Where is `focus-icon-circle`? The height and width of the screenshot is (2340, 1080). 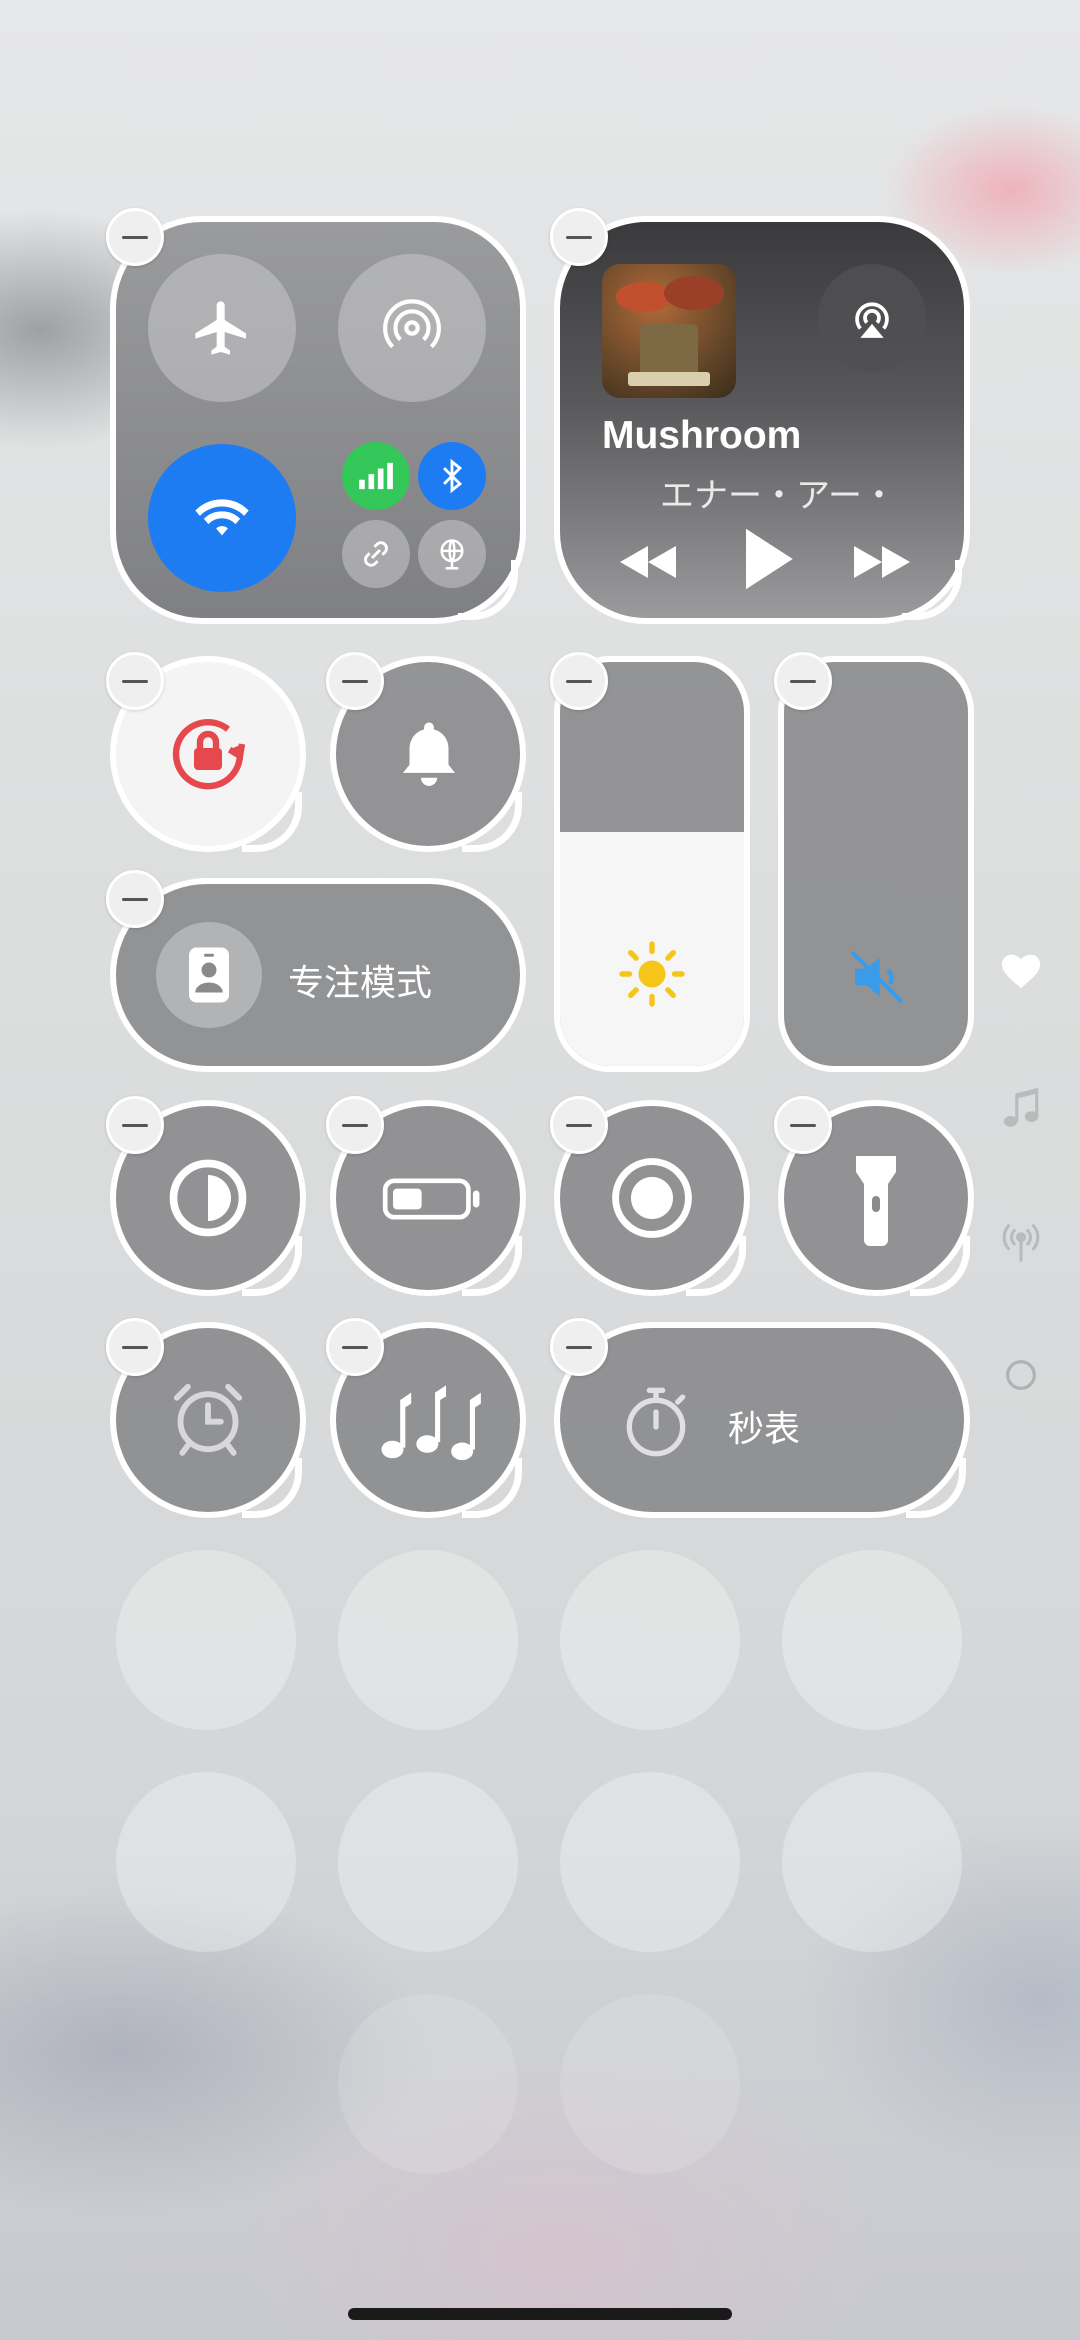
focus-icon-circle is located at coordinates (209, 975).